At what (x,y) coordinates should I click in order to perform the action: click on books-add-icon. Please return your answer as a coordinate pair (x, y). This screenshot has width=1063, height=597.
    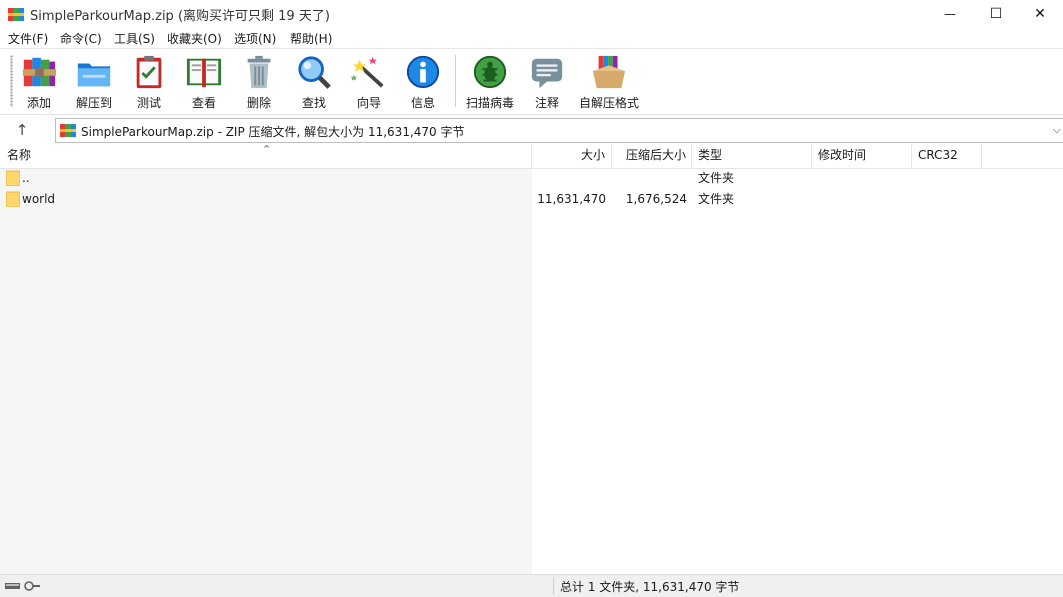
    Looking at the image, I should click on (39, 72).